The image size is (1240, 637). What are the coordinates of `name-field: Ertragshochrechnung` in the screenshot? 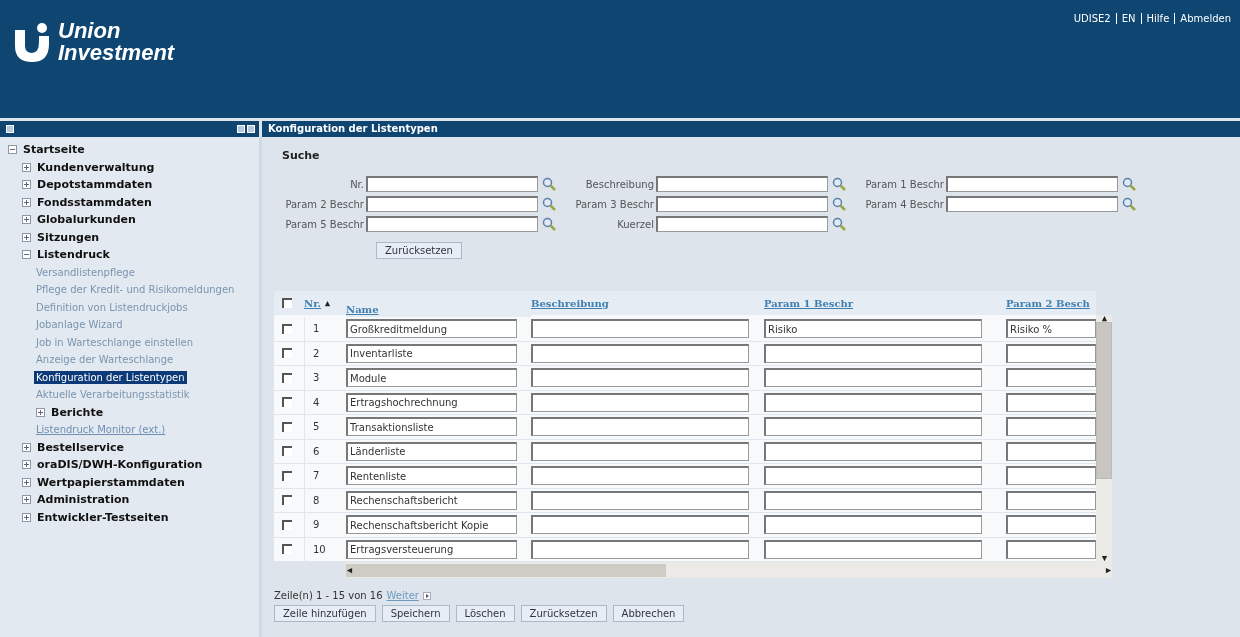 It's located at (431, 402).